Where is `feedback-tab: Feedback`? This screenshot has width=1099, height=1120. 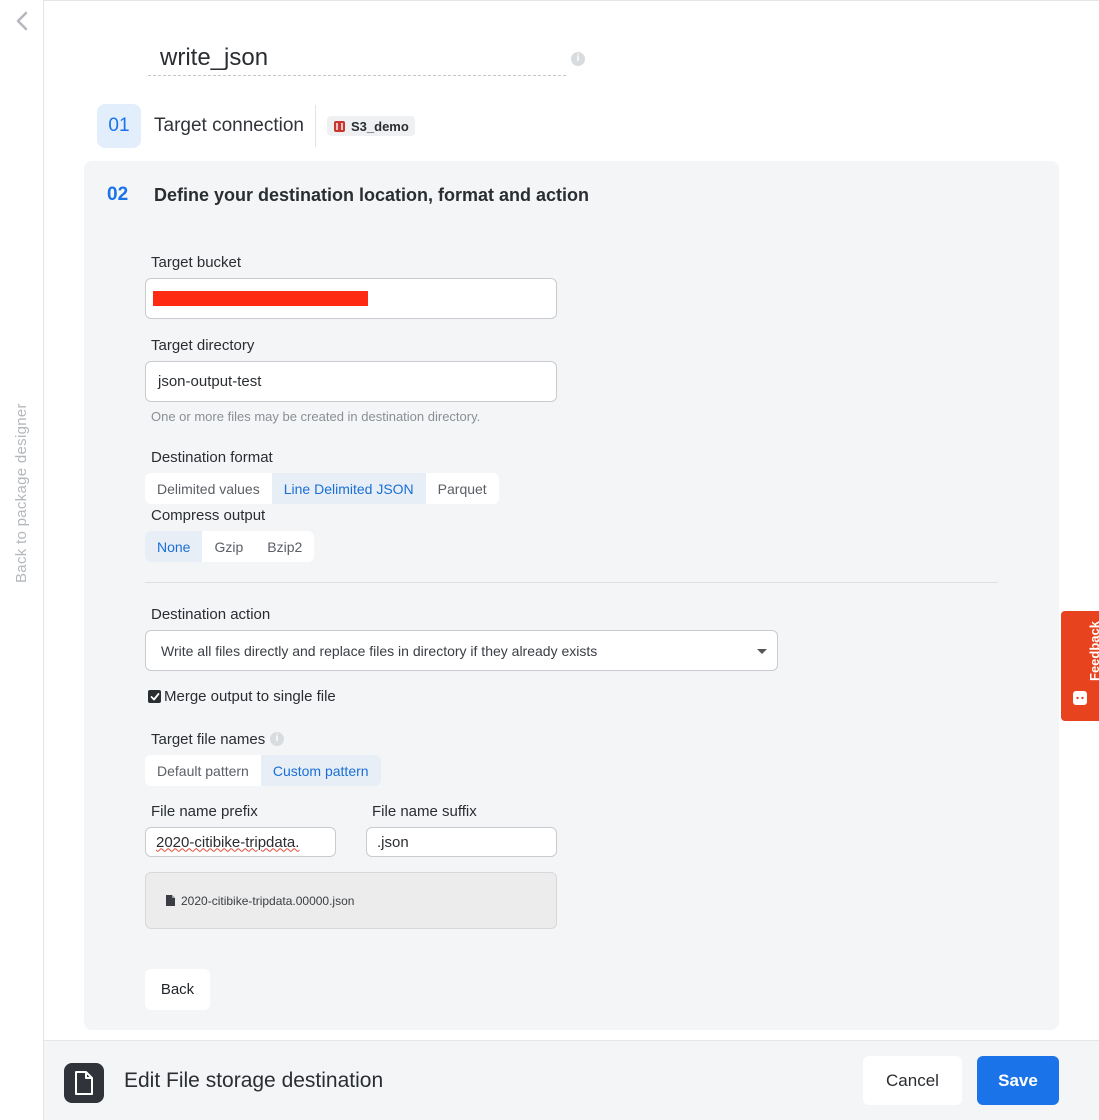
feedback-tab: Feedback is located at coordinates (1080, 666).